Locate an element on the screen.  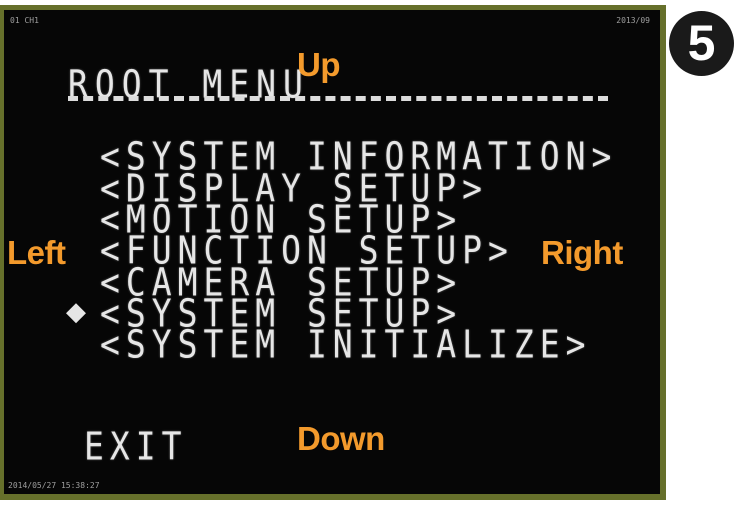
hint-right-label: Right is located at coordinates (582, 252).